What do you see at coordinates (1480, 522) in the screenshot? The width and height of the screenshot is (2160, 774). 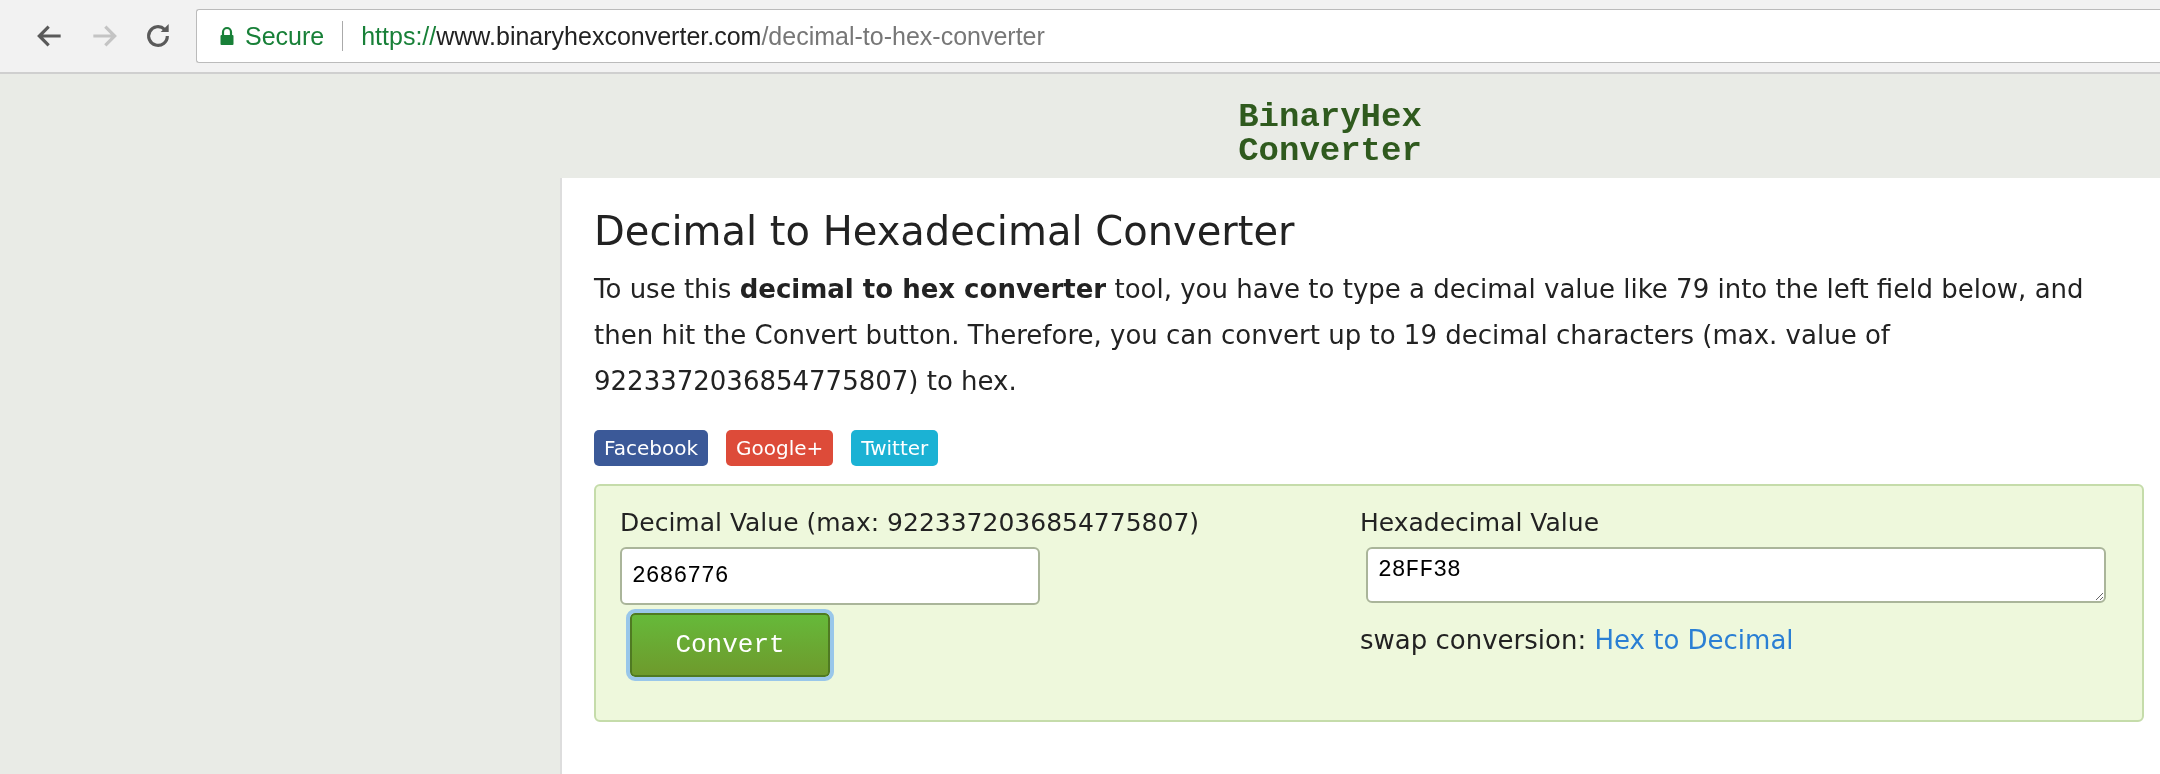 I see `field-label: Hexadecimal Value` at bounding box center [1480, 522].